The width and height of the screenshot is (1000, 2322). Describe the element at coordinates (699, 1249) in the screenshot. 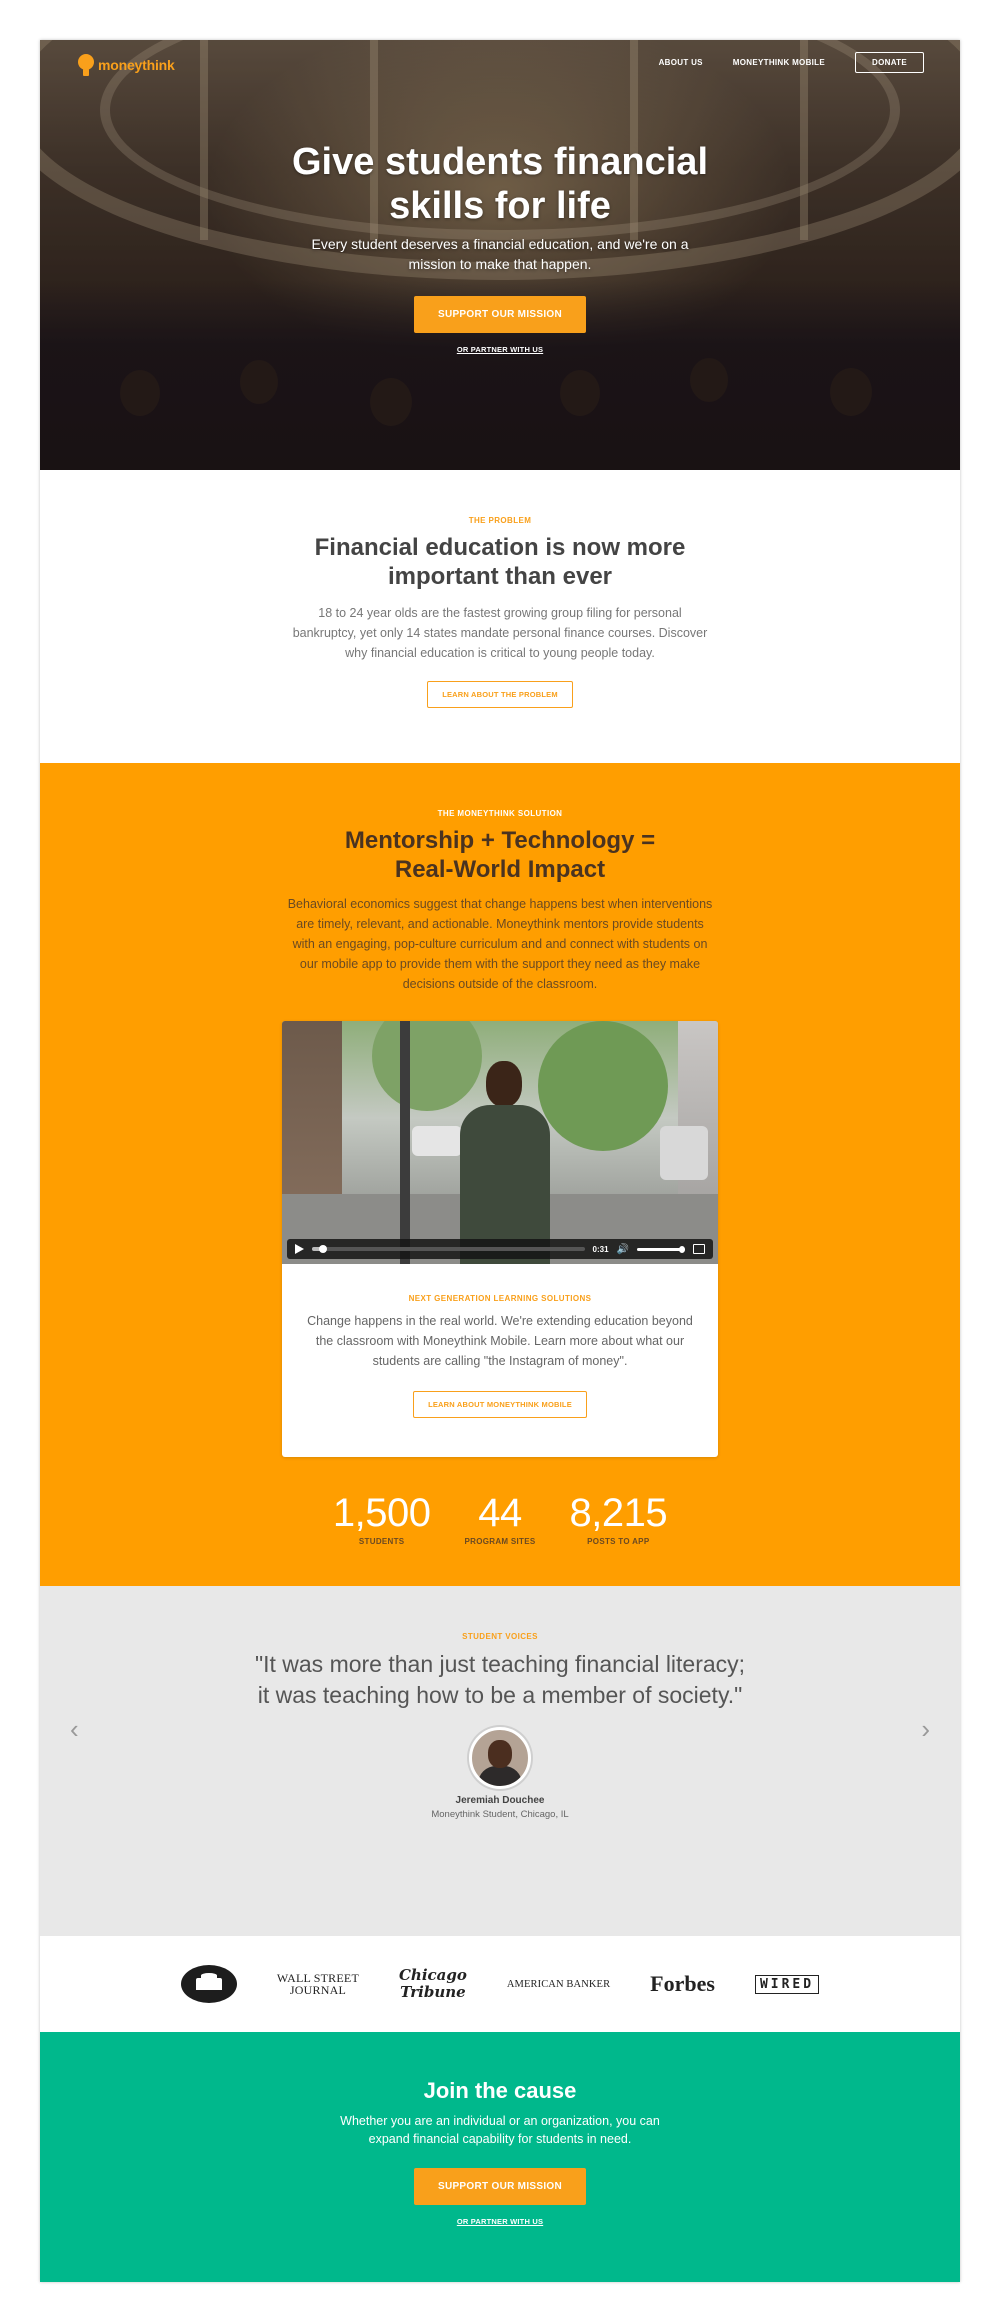

I see `fullscreen-icon` at that location.